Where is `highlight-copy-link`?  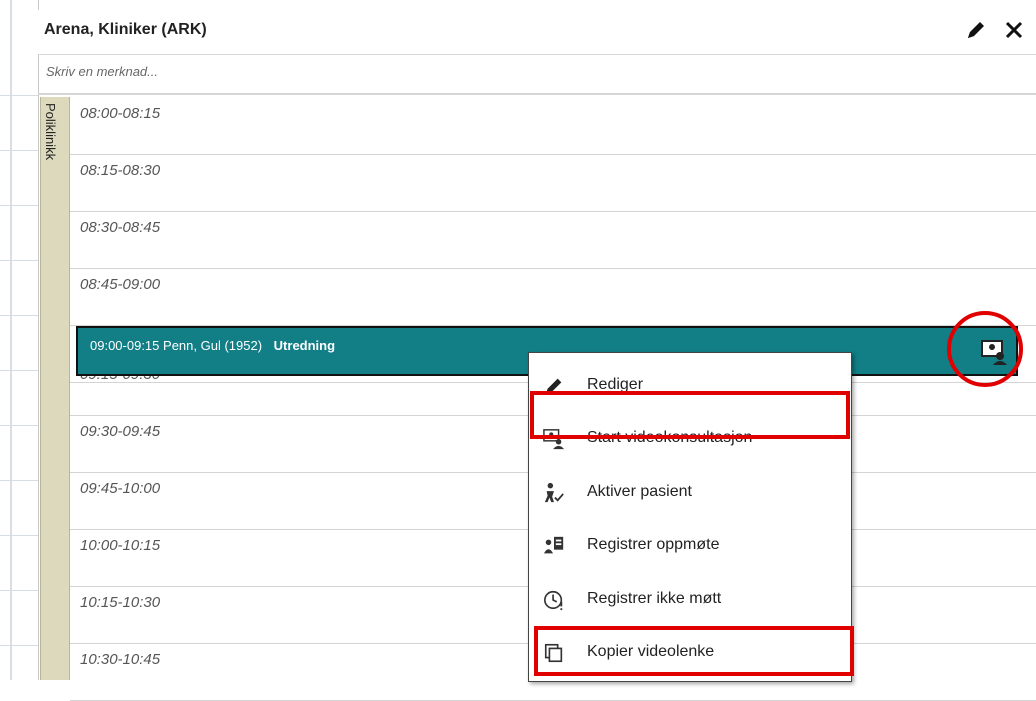 highlight-copy-link is located at coordinates (694, 651).